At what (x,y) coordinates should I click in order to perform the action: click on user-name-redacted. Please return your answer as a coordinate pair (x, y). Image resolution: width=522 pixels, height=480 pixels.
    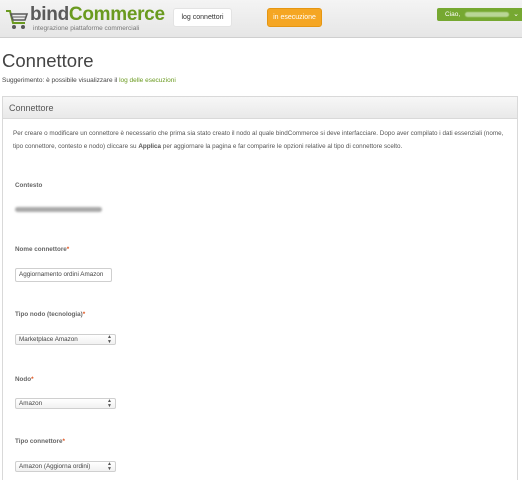
    Looking at the image, I should click on (487, 14).